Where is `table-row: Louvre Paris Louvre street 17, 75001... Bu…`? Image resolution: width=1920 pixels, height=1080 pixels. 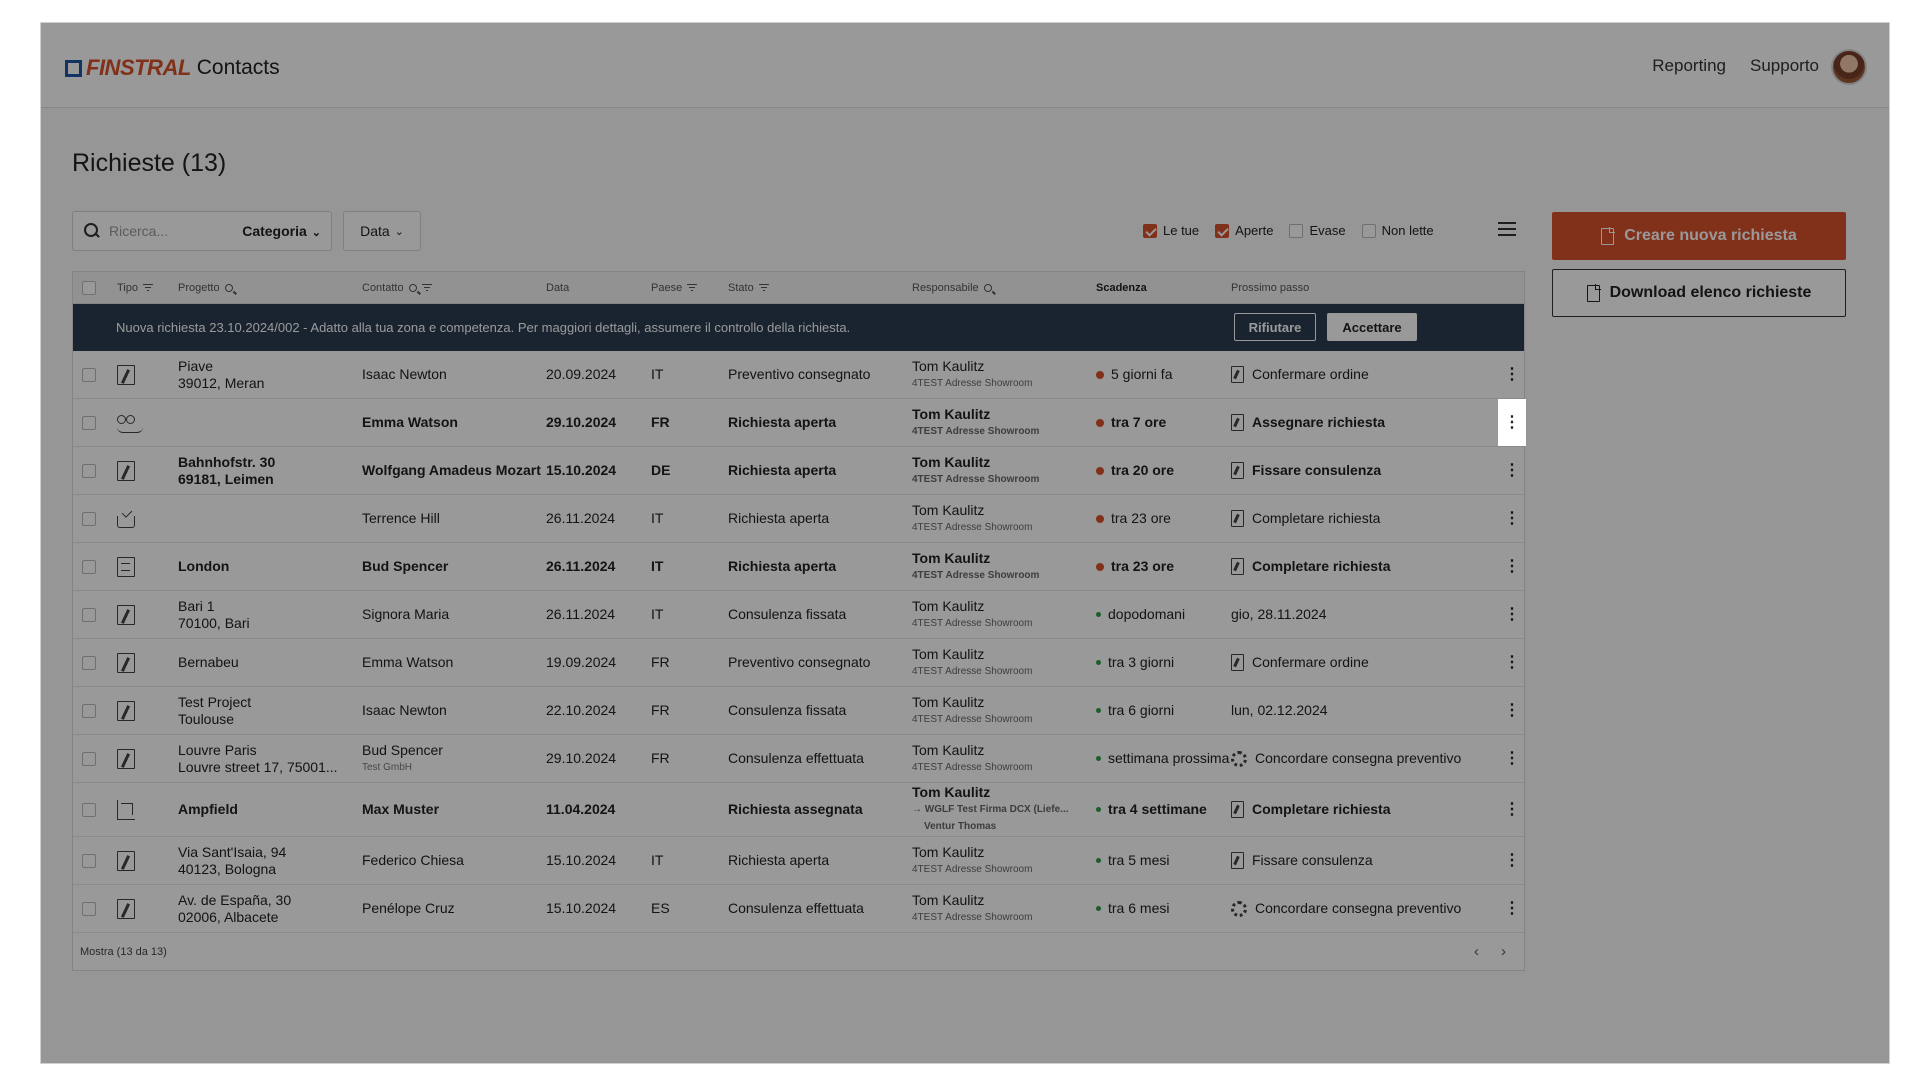 table-row: Louvre Paris Louvre street 17, 75001... Bu… is located at coordinates (798, 759).